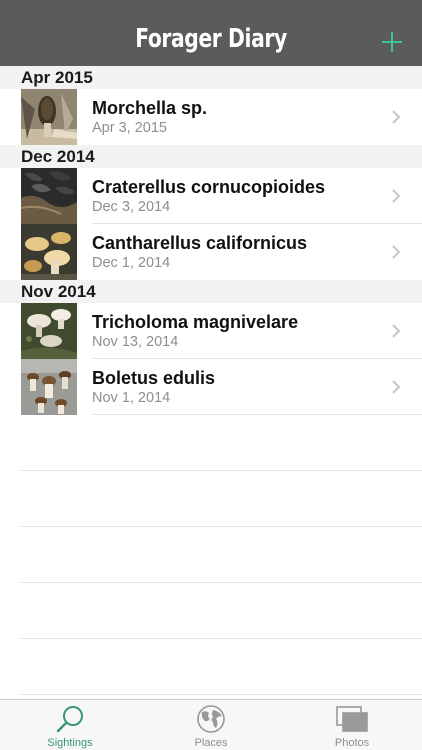  What do you see at coordinates (352, 743) in the screenshot?
I see `tab-label: Photos` at bounding box center [352, 743].